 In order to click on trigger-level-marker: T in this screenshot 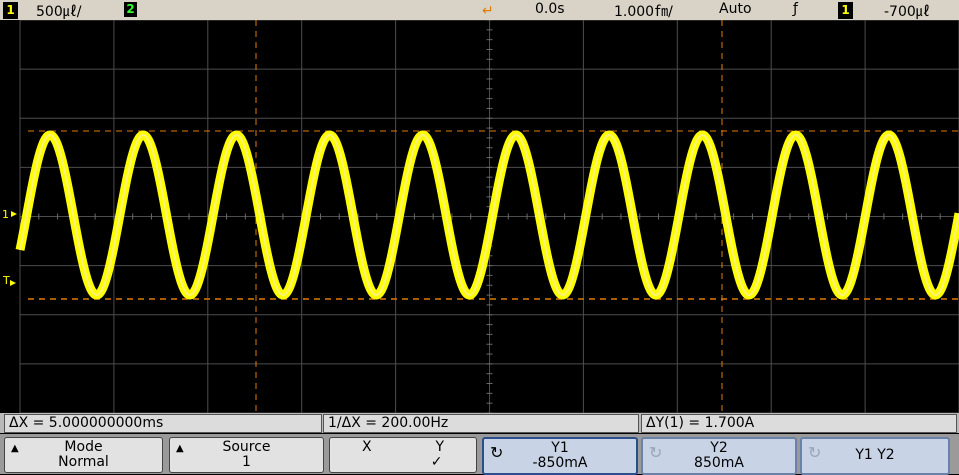, I will do `click(6, 280)`.